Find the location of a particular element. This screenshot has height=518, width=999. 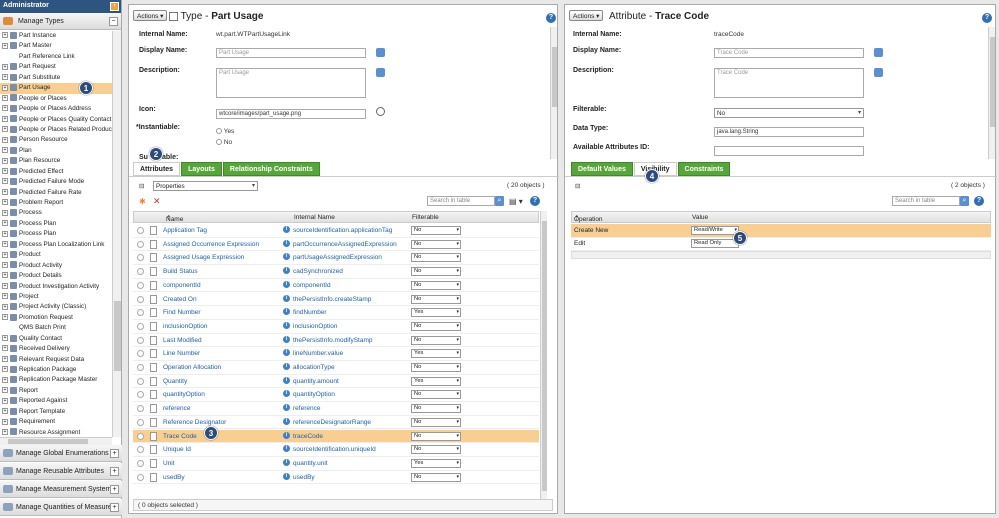

detail-scrollbar is located at coordinates (991, 93).